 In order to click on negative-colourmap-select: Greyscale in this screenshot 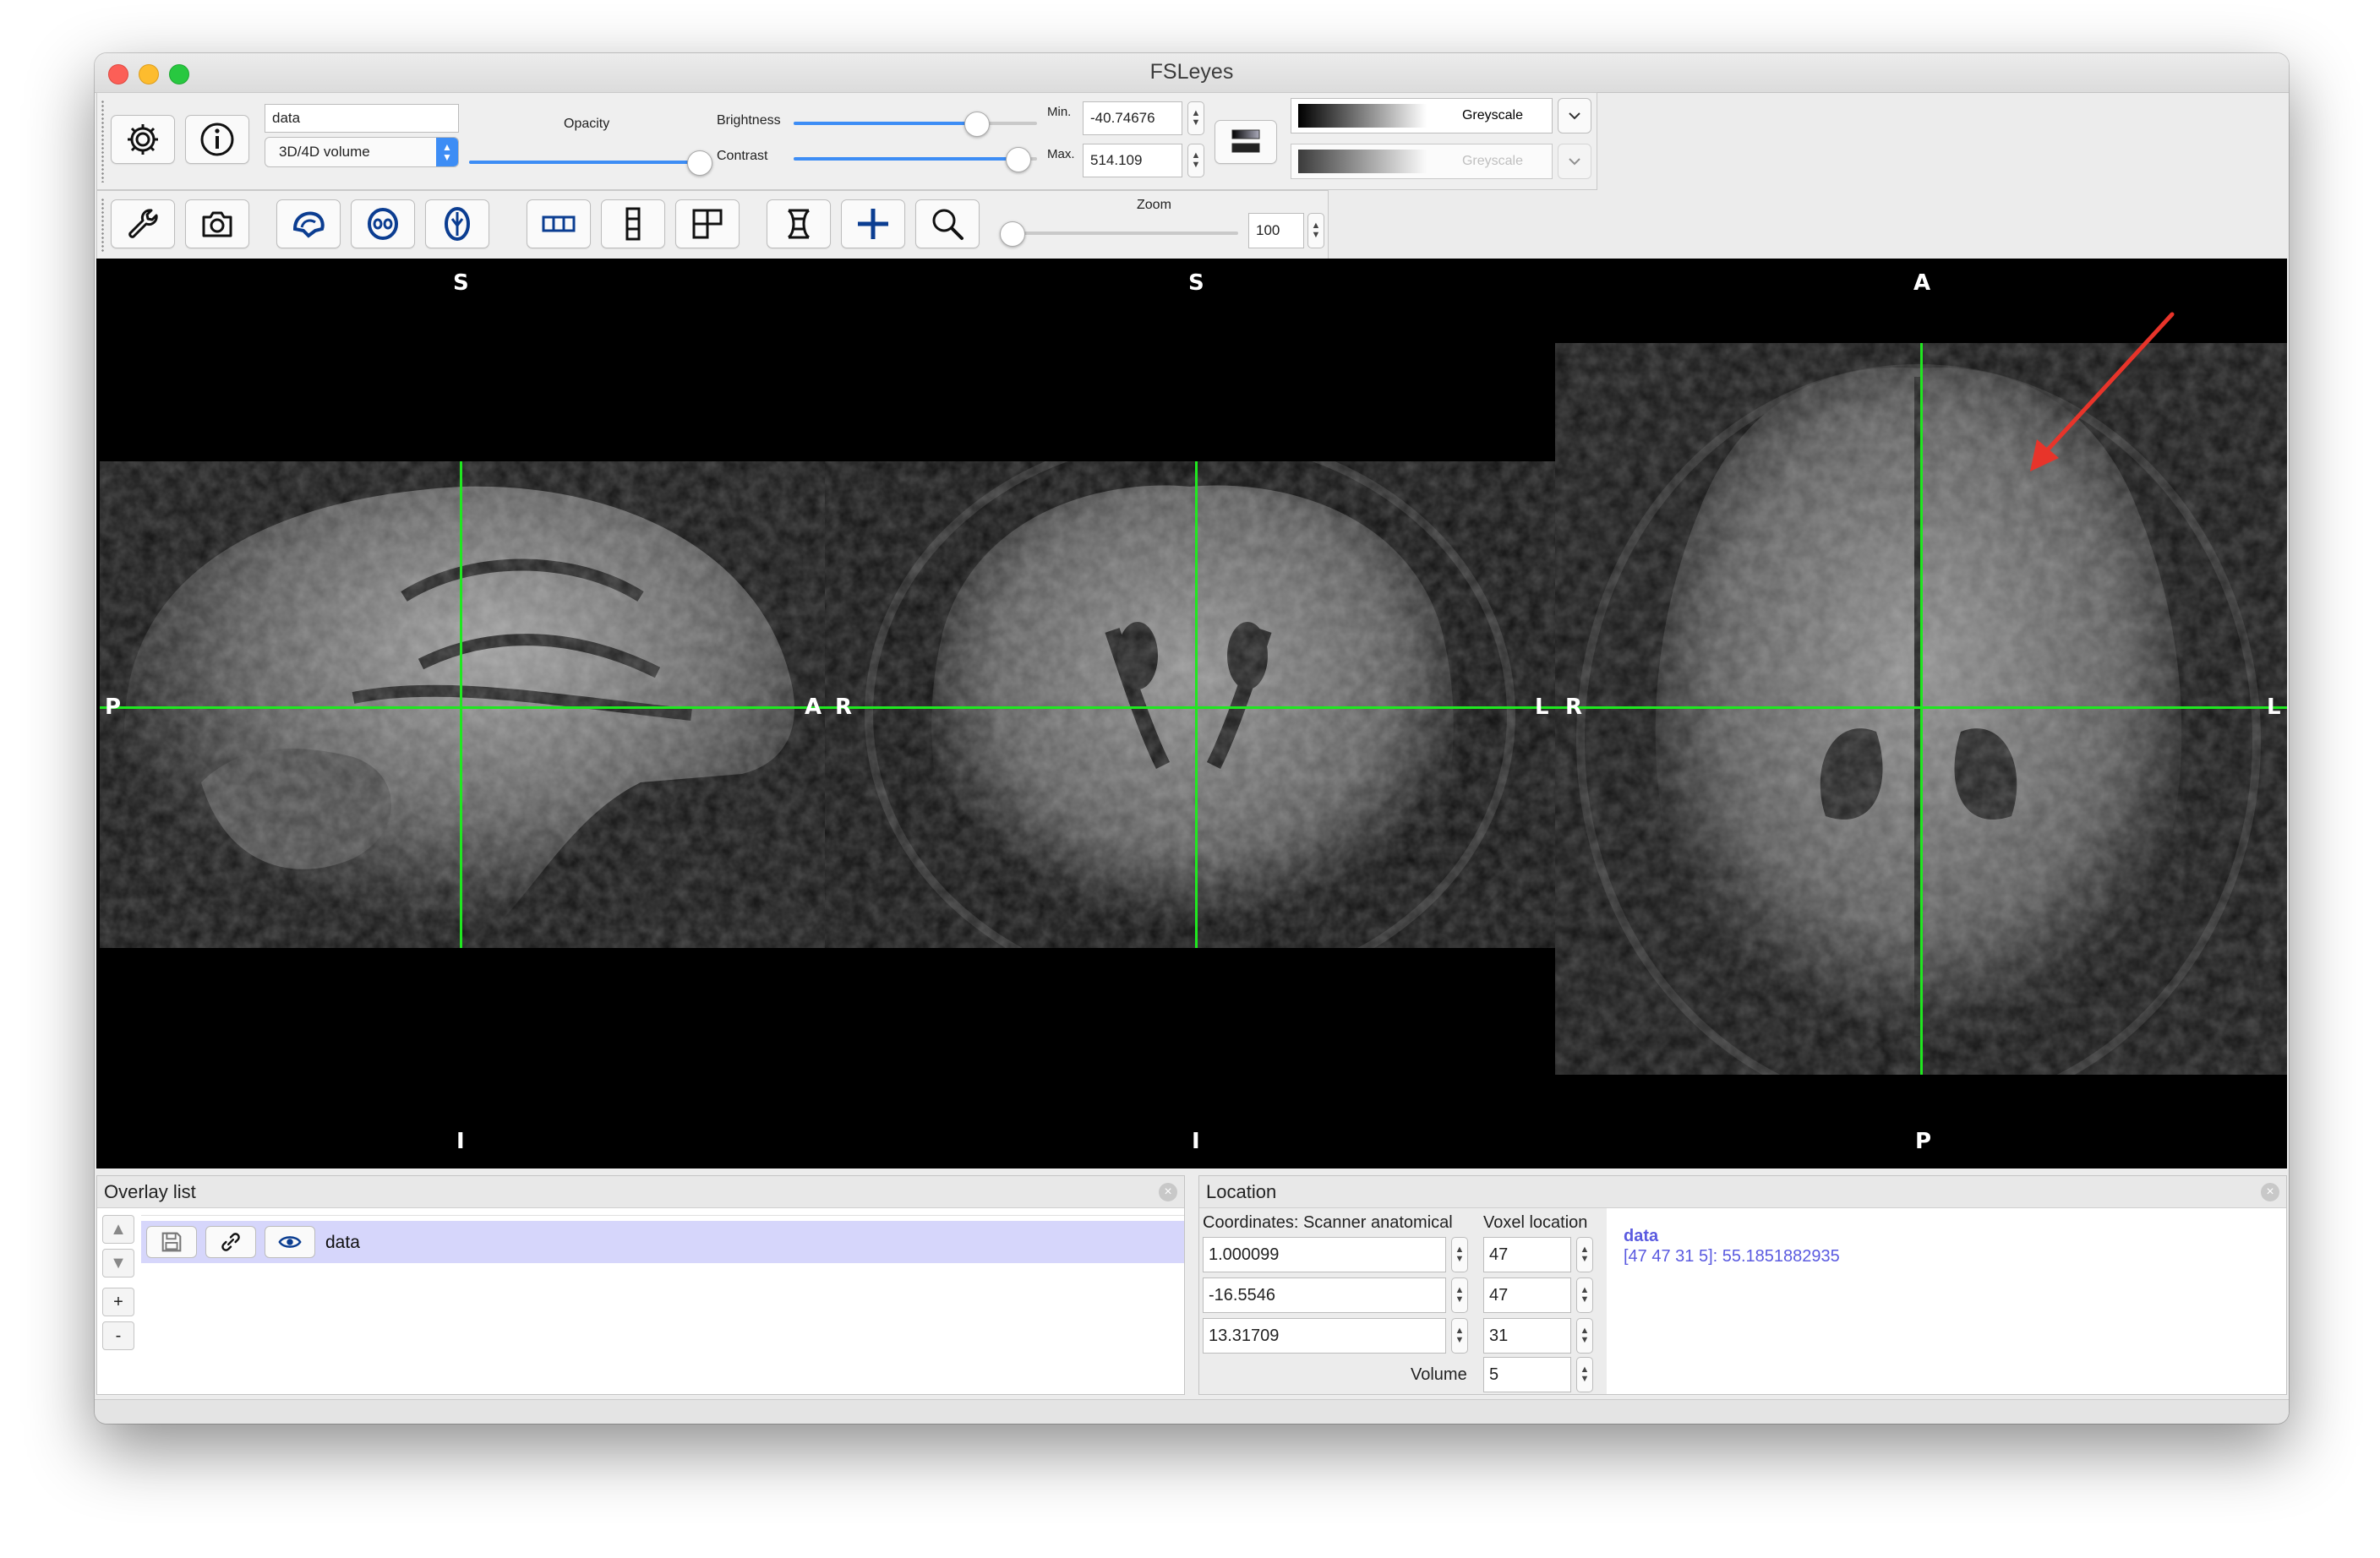, I will do `click(1422, 161)`.